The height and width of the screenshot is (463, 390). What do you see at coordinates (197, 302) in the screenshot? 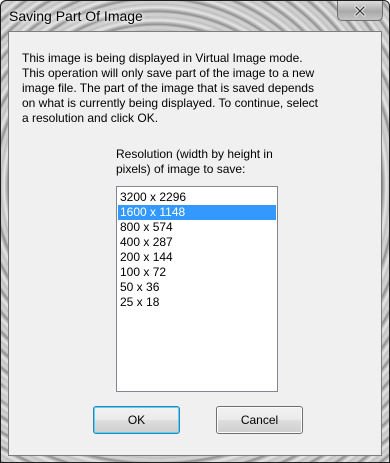
I see `resolution-option: 25 x 18` at bounding box center [197, 302].